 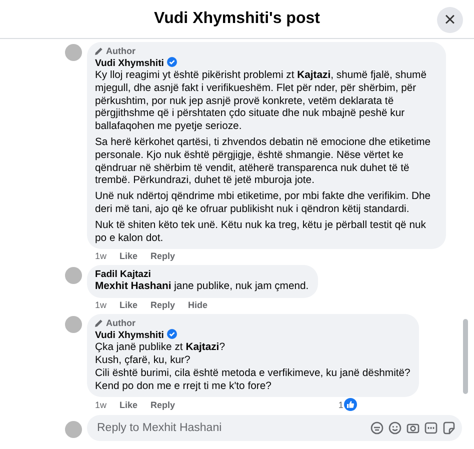 What do you see at coordinates (465, 356) in the screenshot?
I see `scrollbar-thumb` at bounding box center [465, 356].